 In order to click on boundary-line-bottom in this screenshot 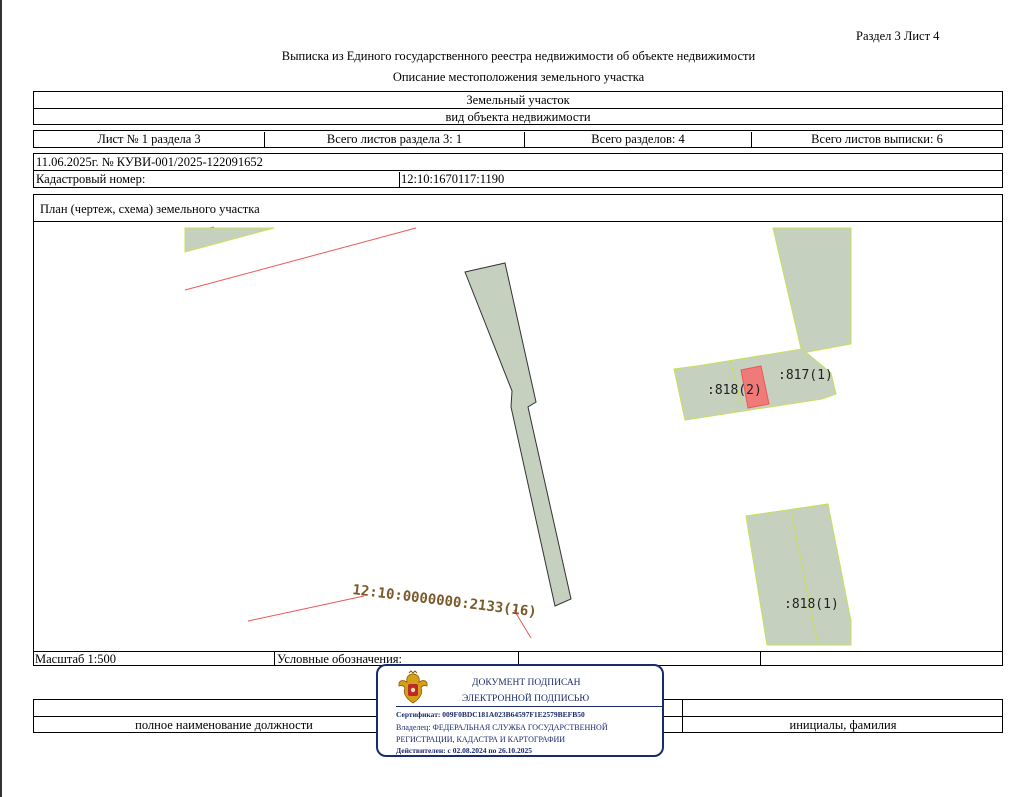, I will do `click(306, 608)`.